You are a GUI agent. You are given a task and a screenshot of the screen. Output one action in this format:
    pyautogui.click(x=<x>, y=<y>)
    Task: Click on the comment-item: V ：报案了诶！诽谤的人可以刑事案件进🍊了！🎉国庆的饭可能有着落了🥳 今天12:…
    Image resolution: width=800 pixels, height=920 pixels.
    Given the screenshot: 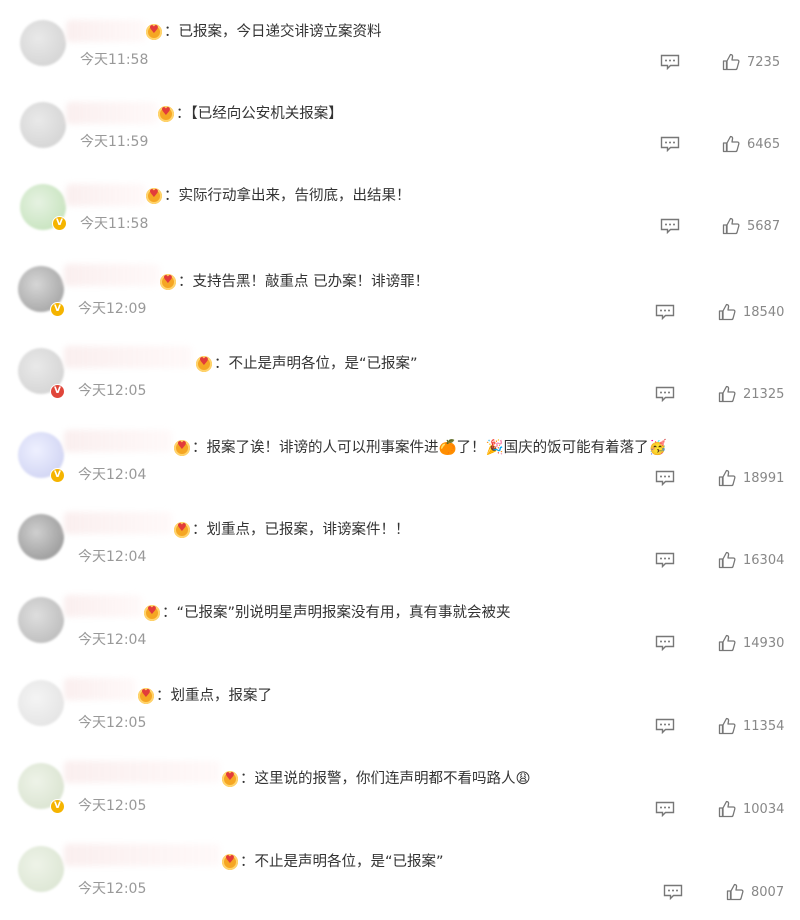 What is the action you would take?
    pyautogui.click(x=400, y=465)
    